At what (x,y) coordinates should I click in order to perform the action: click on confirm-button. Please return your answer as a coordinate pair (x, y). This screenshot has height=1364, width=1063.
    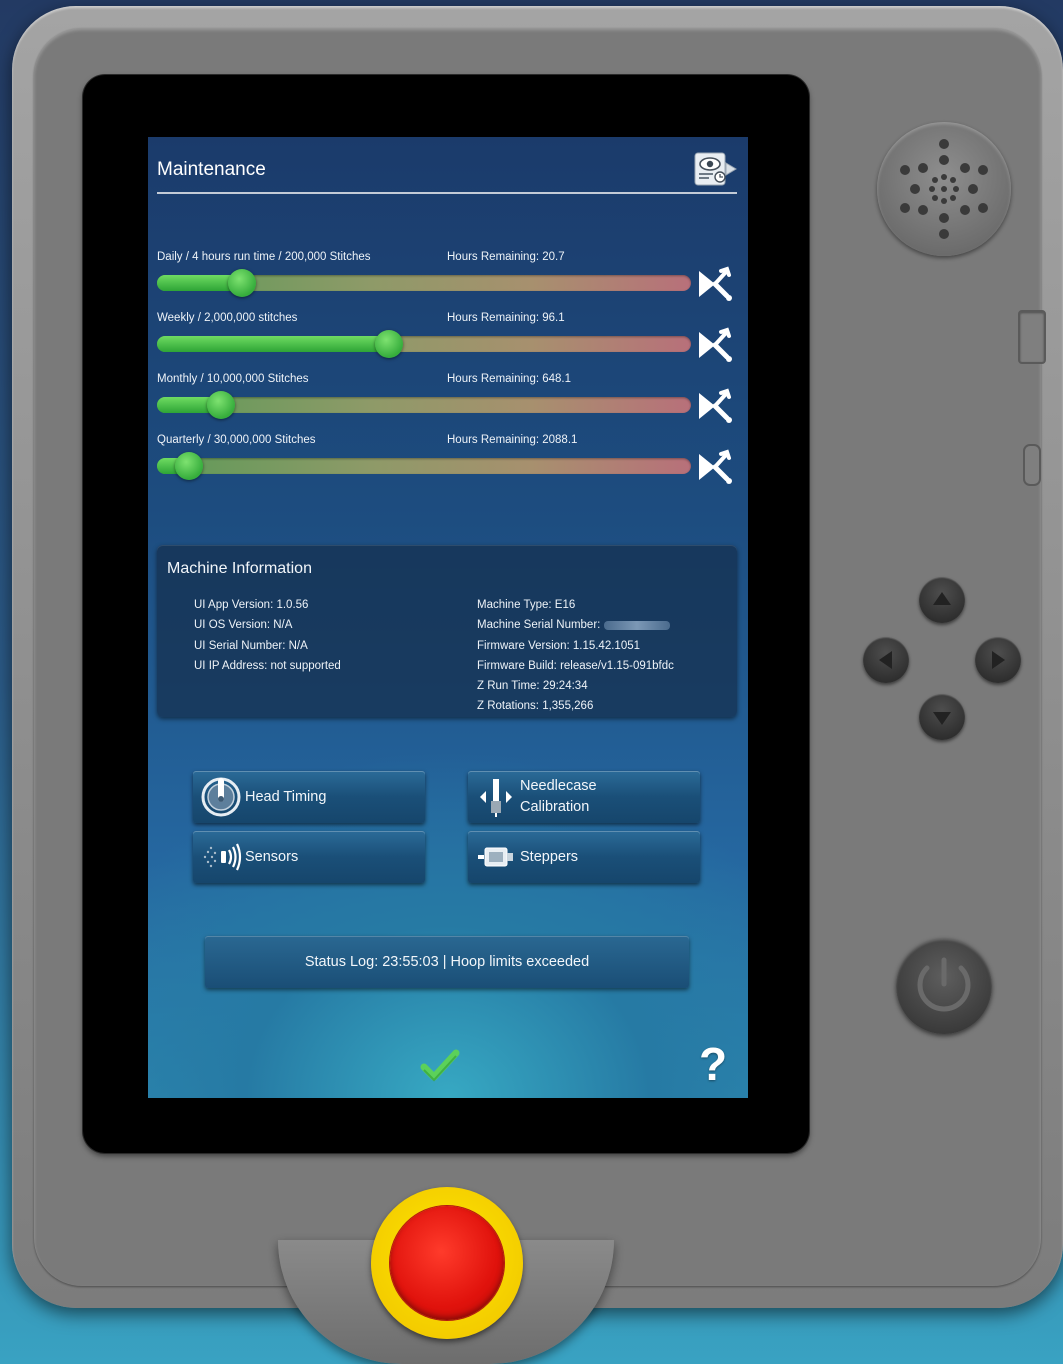
    Looking at the image, I should click on (440, 1065).